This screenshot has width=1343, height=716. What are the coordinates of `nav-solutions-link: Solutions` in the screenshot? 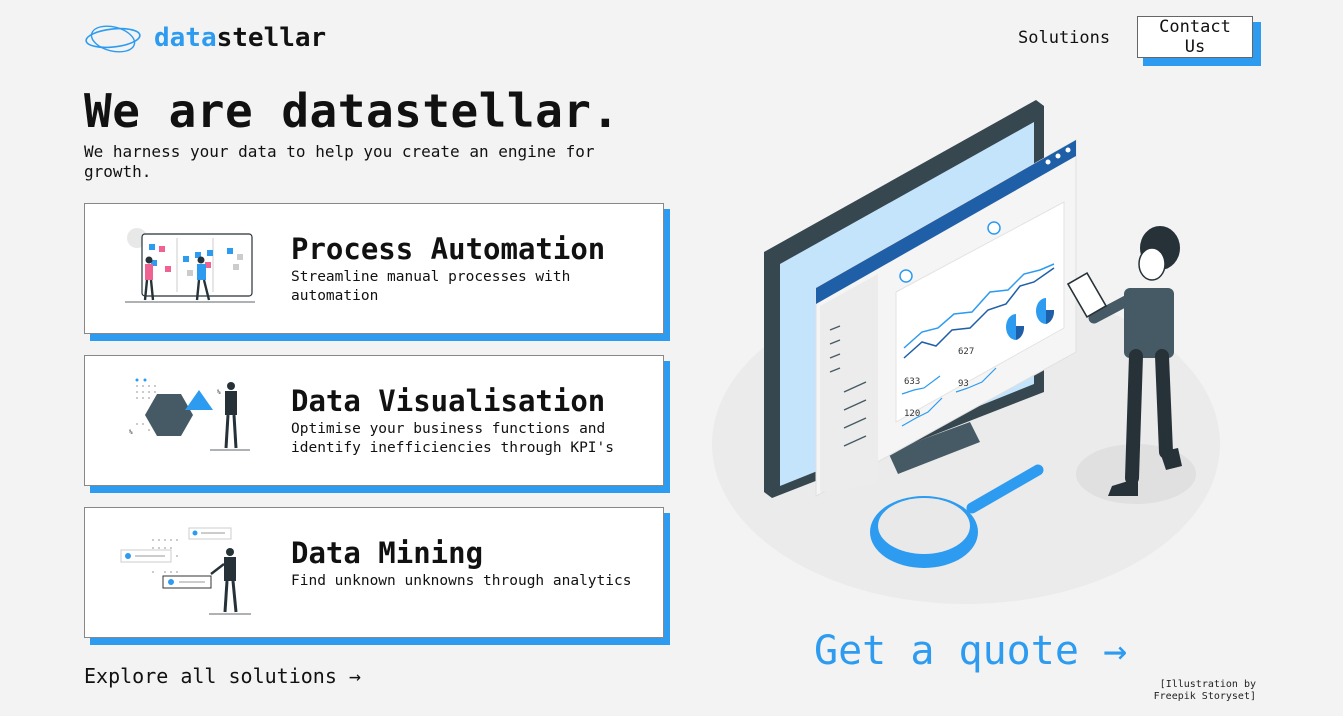 It's located at (1064, 38).